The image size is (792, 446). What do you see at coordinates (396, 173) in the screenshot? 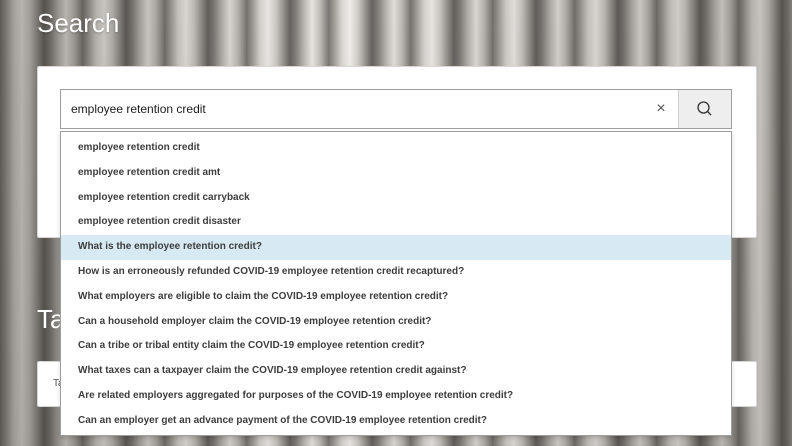
I see `suggestion-item: employee retention credit amt` at bounding box center [396, 173].